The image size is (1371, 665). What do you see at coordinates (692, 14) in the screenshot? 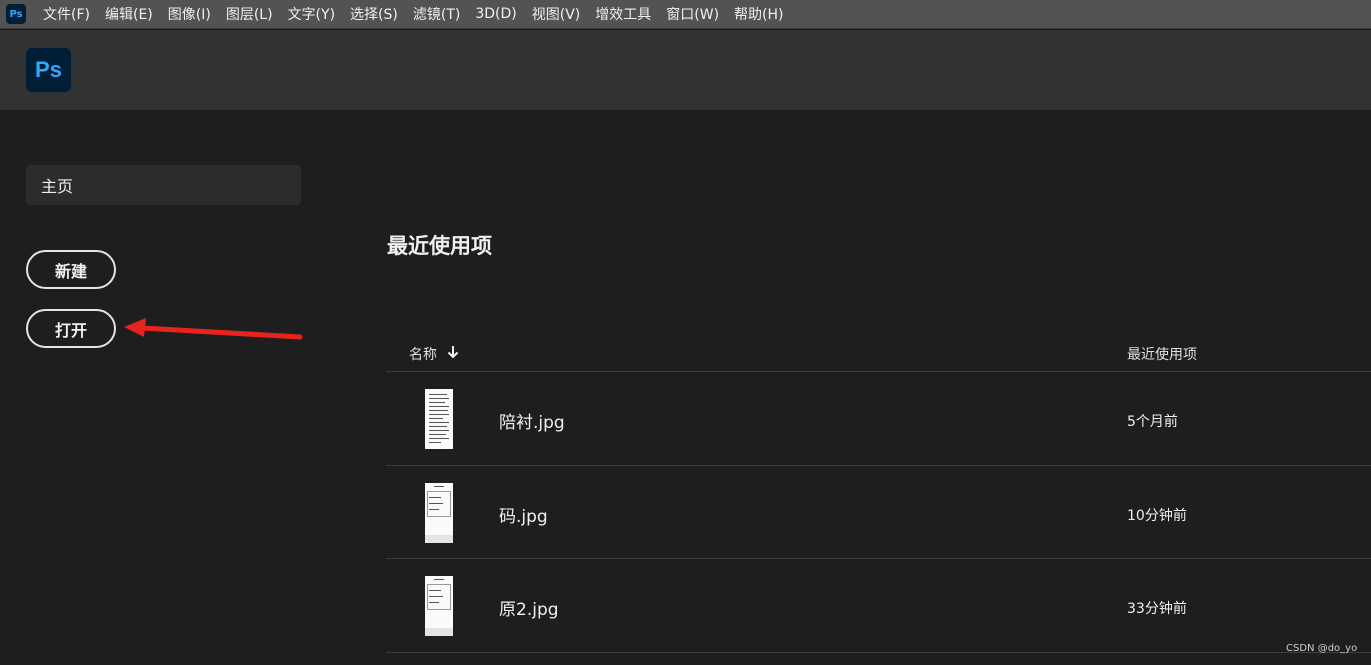
I see `menu-window: 窗口(W)` at bounding box center [692, 14].